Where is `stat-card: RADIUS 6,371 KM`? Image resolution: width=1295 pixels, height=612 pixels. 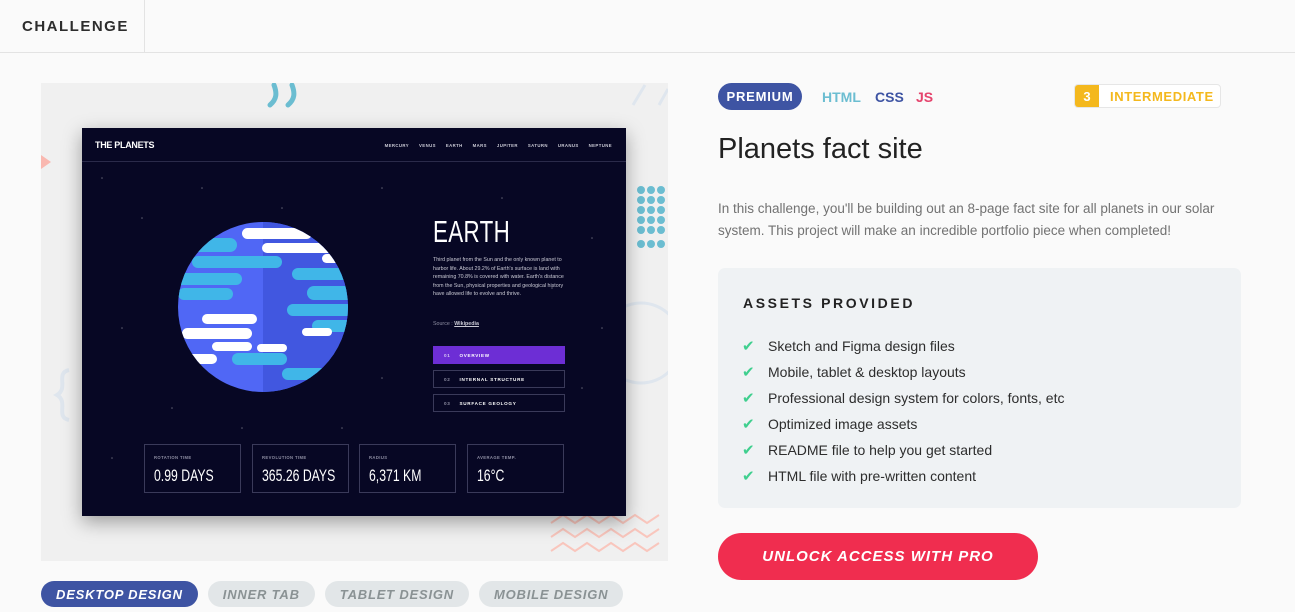 stat-card: RADIUS 6,371 KM is located at coordinates (407, 468).